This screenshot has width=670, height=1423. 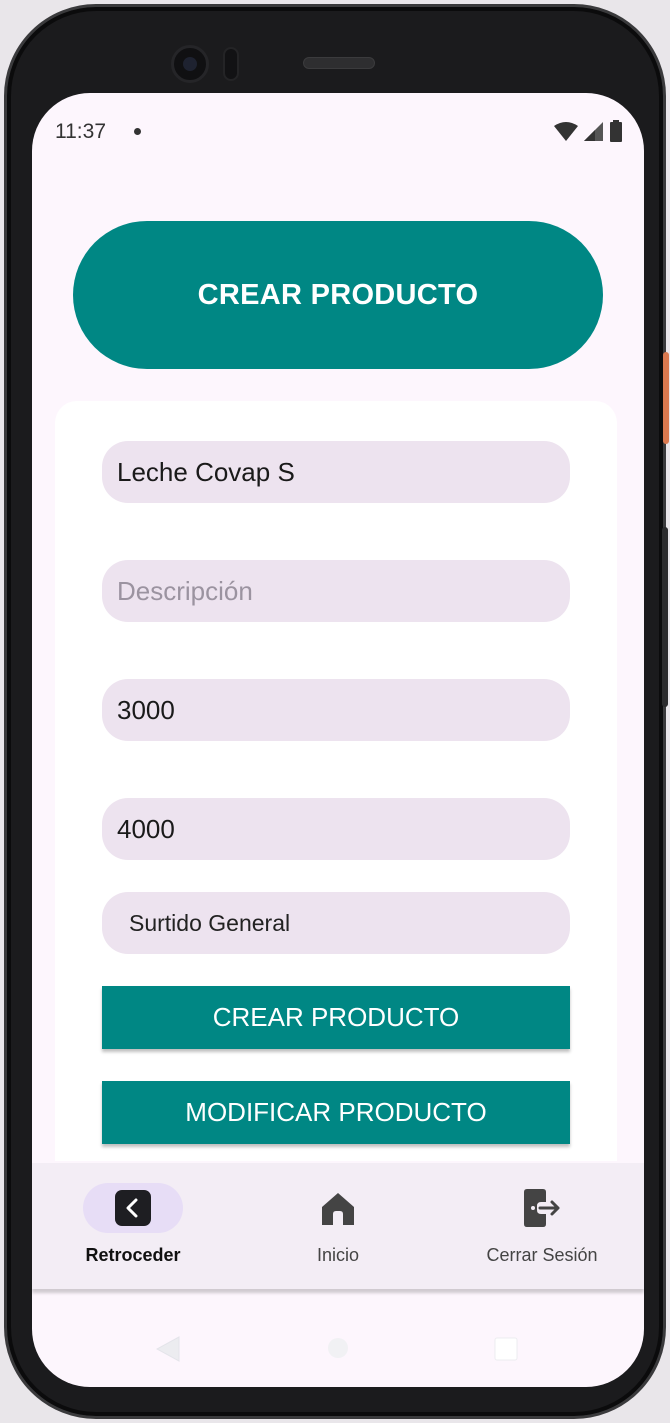 What do you see at coordinates (542, 1255) in the screenshot?
I see `nav-label-cerrar-sesion: Cerrar Sesión` at bounding box center [542, 1255].